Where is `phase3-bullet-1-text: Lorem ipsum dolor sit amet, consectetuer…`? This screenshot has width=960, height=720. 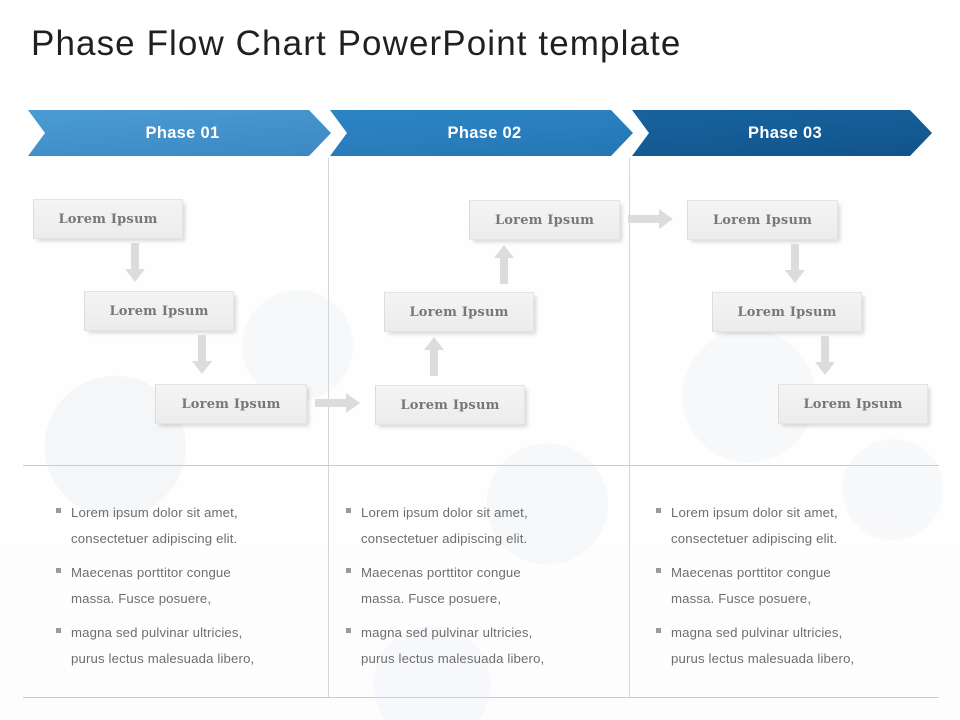 phase3-bullet-1-text: Lorem ipsum dolor sit amet, consectetuer… is located at coordinates (754, 525).